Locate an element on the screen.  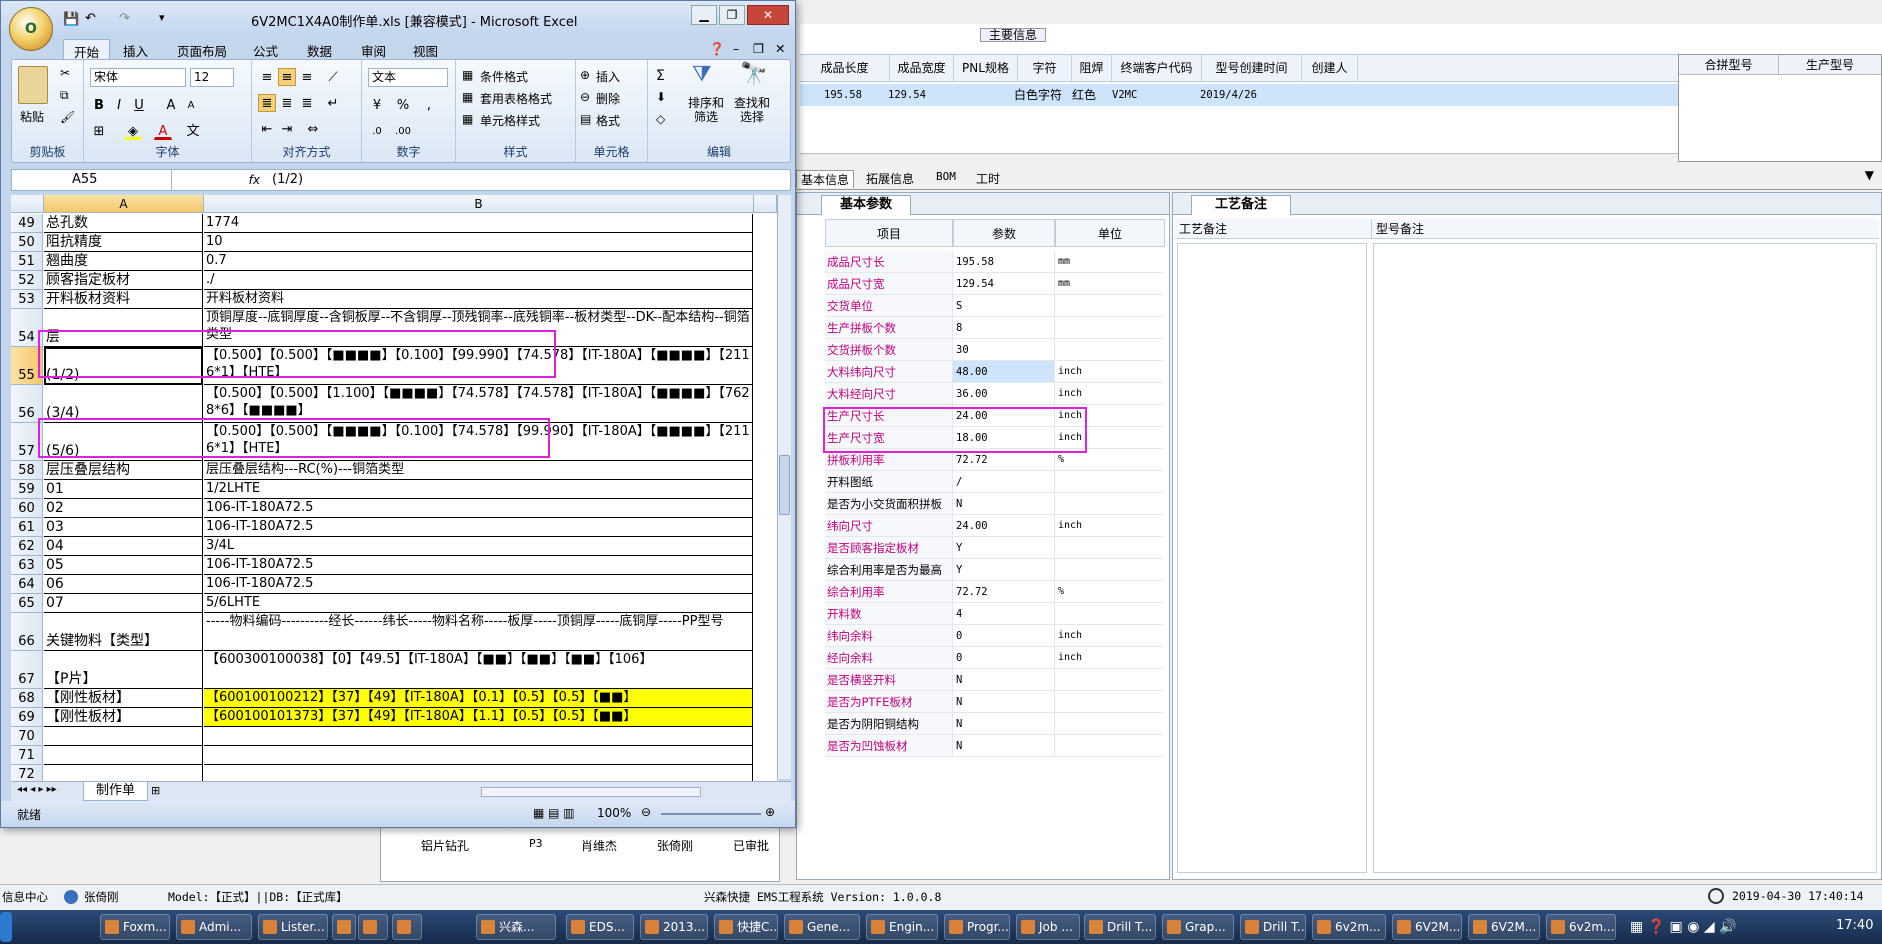
align-center-icon: ≣ is located at coordinates (287, 103).